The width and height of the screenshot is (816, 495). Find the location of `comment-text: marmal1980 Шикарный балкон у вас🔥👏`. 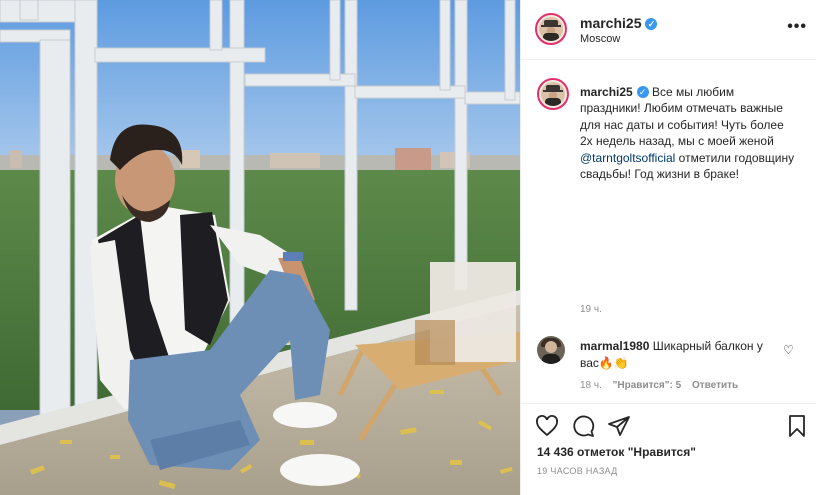

comment-text: marmal1980 Шикарный балкон у вас🔥👏 is located at coordinates (680, 355).